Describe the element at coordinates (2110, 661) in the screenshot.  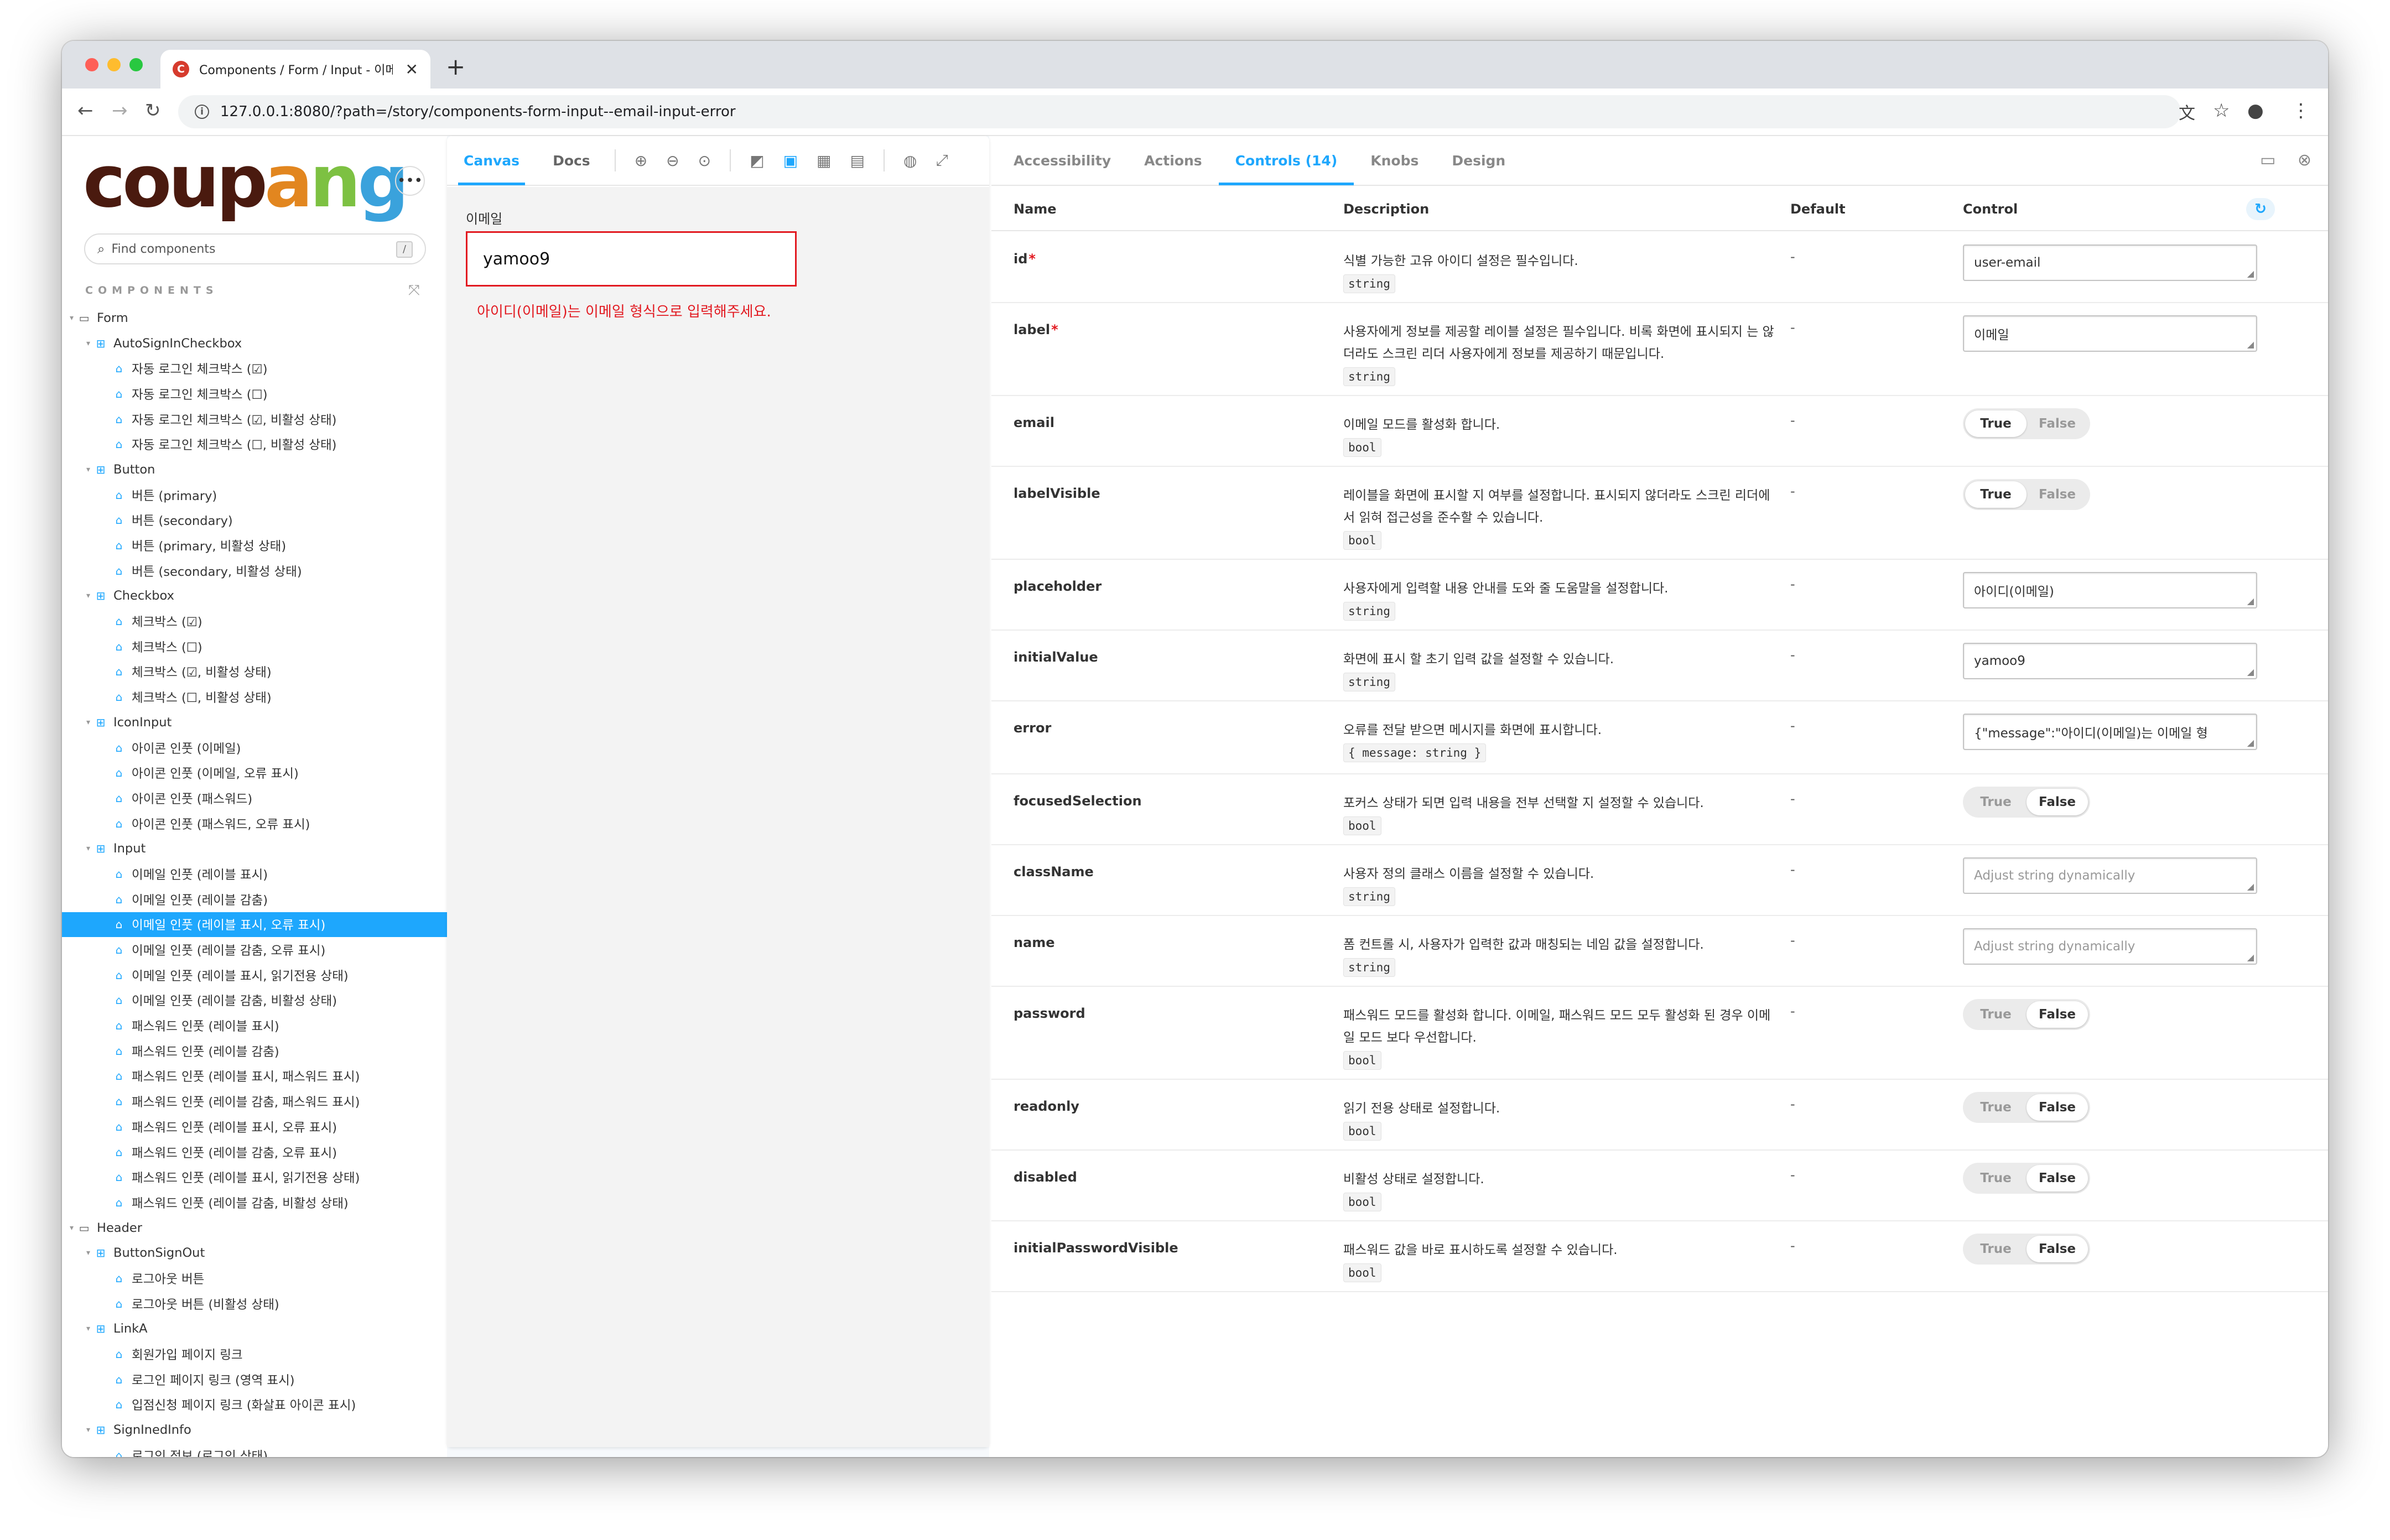
I see `initialValue-text-input: yamoo9 ◢` at that location.